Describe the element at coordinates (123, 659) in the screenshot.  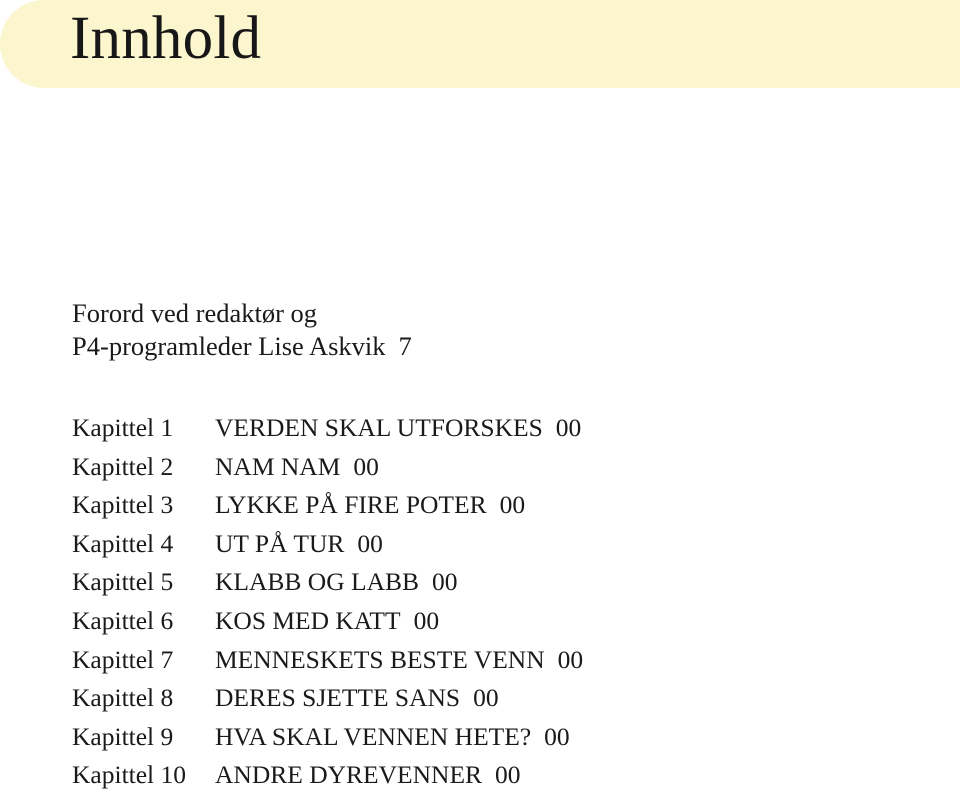
I see `toc-chapter-label: Kapittel 7` at that location.